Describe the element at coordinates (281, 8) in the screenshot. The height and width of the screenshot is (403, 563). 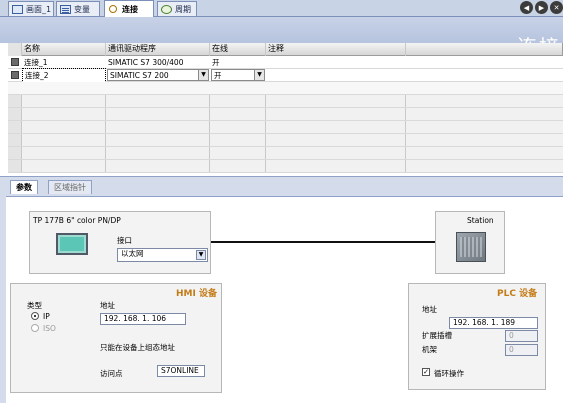
I see `document-tab-strip: 画面_1 变量 连接 周期 ◀ ▶ ✕` at that location.